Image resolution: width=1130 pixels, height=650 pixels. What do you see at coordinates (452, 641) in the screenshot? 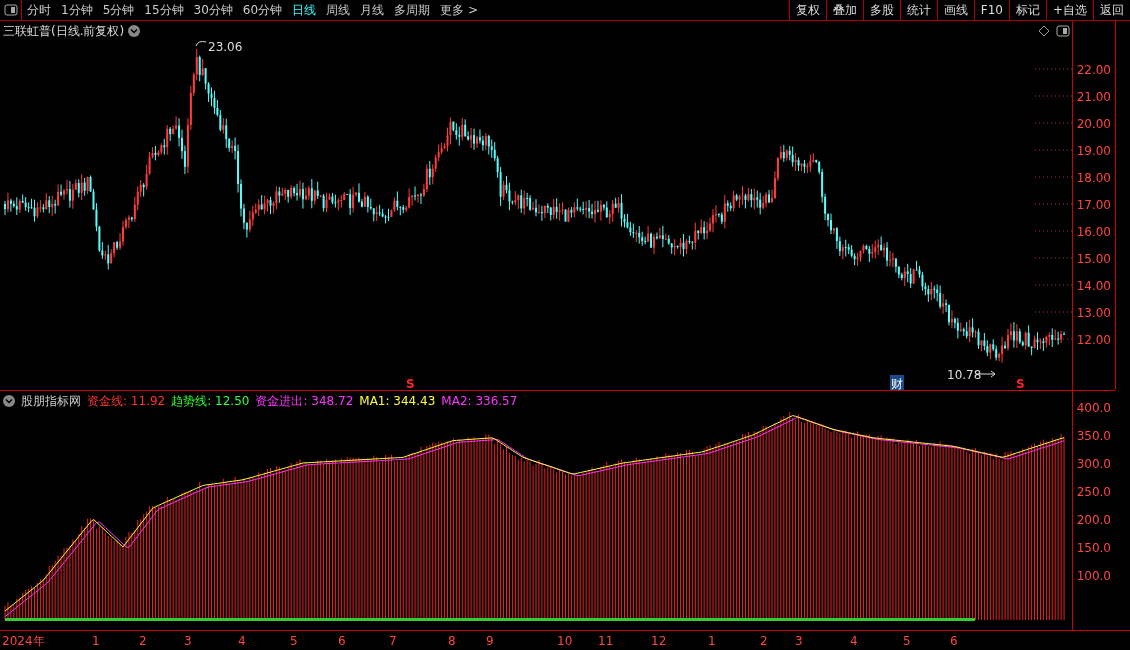
I see `date-label: 8` at bounding box center [452, 641].